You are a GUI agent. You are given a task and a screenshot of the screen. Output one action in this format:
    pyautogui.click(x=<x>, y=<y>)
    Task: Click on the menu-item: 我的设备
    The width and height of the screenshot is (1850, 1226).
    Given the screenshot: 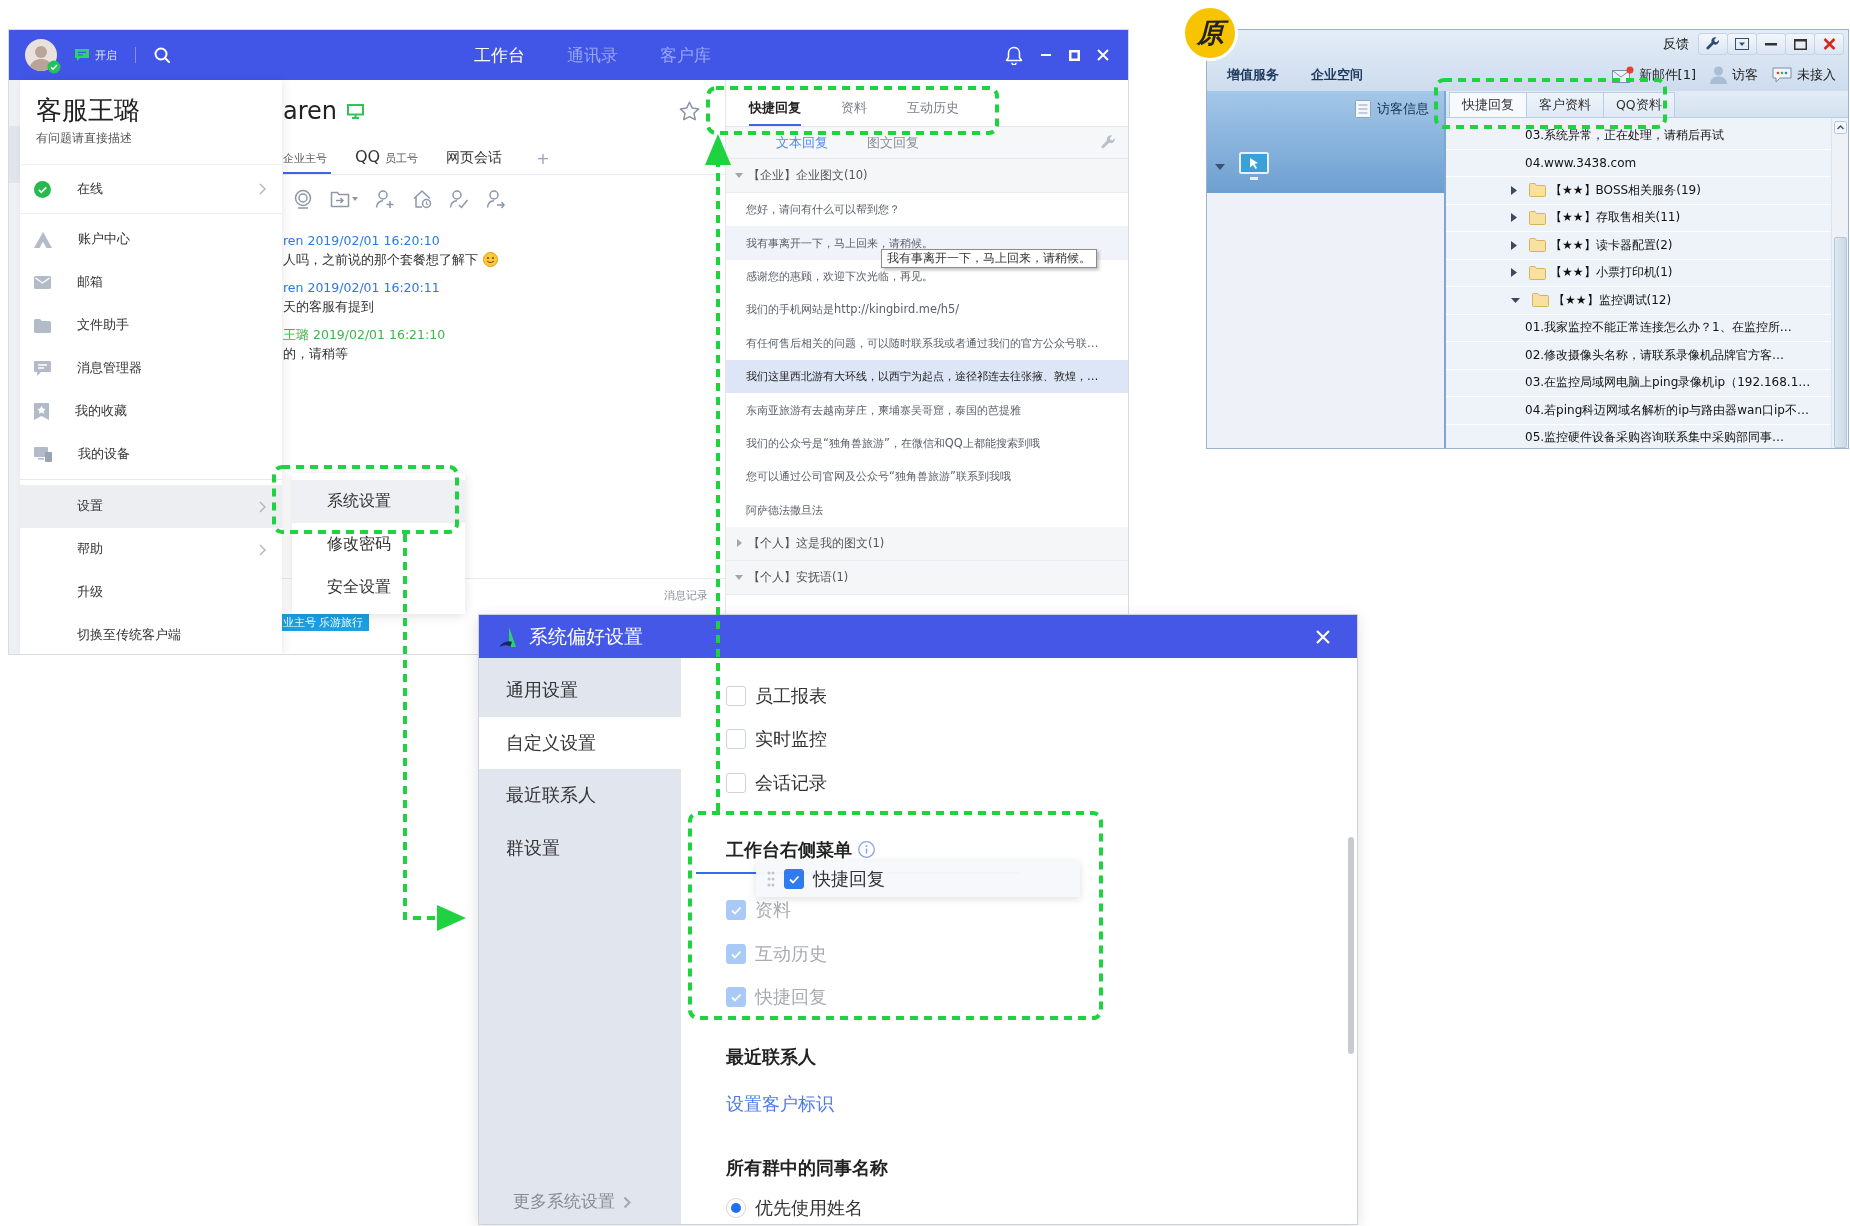 What is the action you would take?
    pyautogui.click(x=151, y=454)
    